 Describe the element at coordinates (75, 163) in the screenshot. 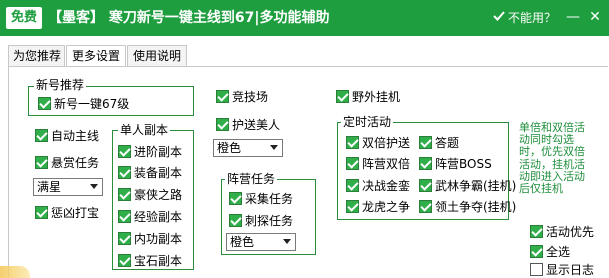

I see `checkbox-label: 悬赏任务` at that location.